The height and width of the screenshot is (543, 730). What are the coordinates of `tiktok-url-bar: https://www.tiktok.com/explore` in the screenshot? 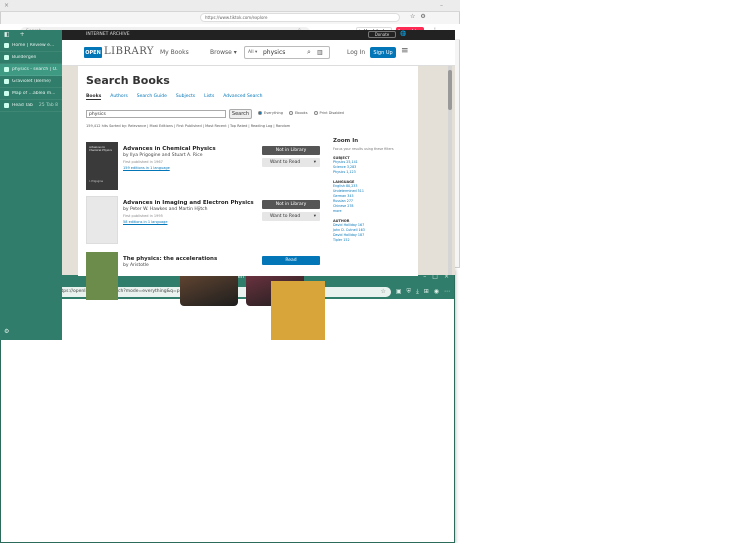 It's located at (300, 17).